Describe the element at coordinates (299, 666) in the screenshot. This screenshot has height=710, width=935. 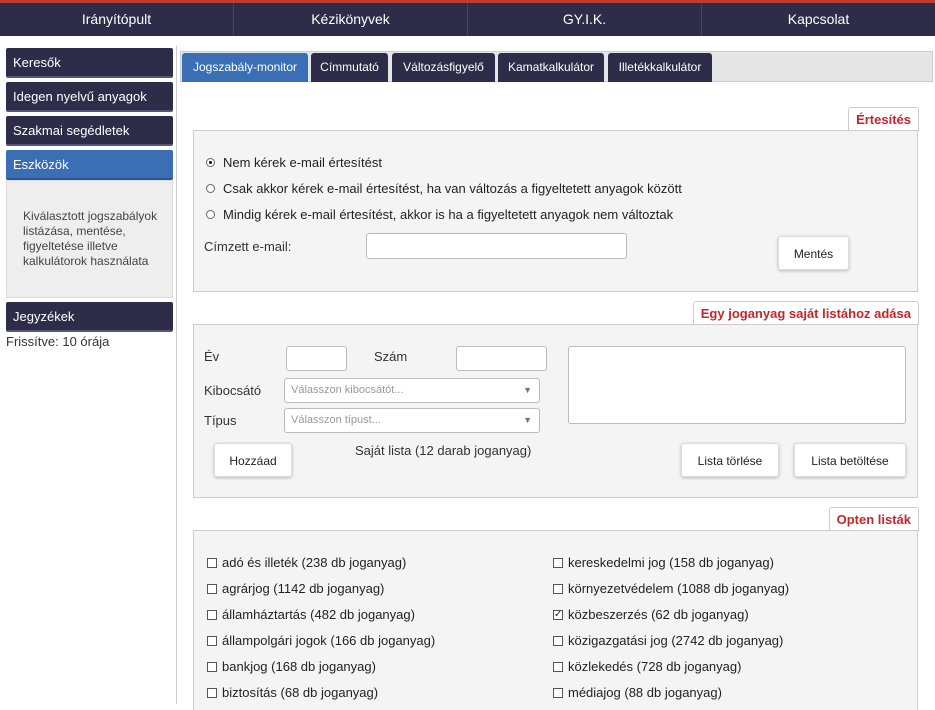
I see `list-item-label: bankjog (168 db joganyag)` at that location.